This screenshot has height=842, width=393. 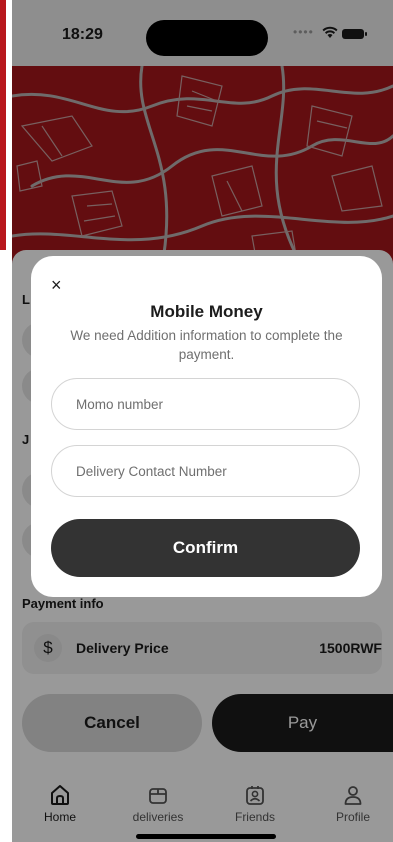 What do you see at coordinates (205, 548) in the screenshot?
I see `confirm-button: Confirm` at bounding box center [205, 548].